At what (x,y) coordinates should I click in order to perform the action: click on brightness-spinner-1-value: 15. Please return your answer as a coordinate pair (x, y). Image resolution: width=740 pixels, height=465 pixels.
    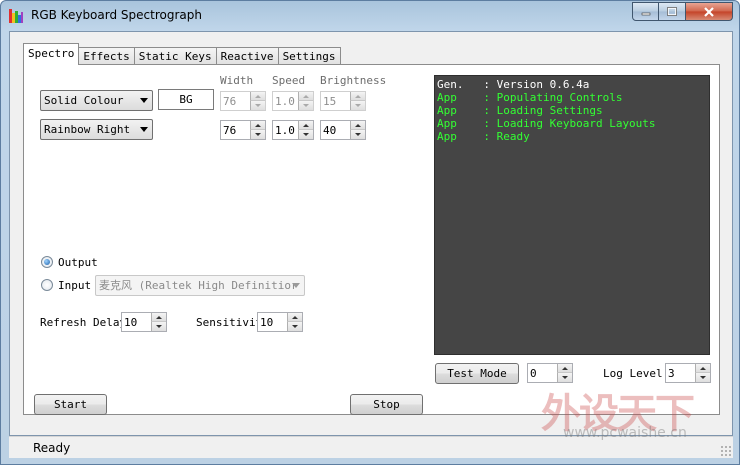
    Looking at the image, I should click on (330, 101).